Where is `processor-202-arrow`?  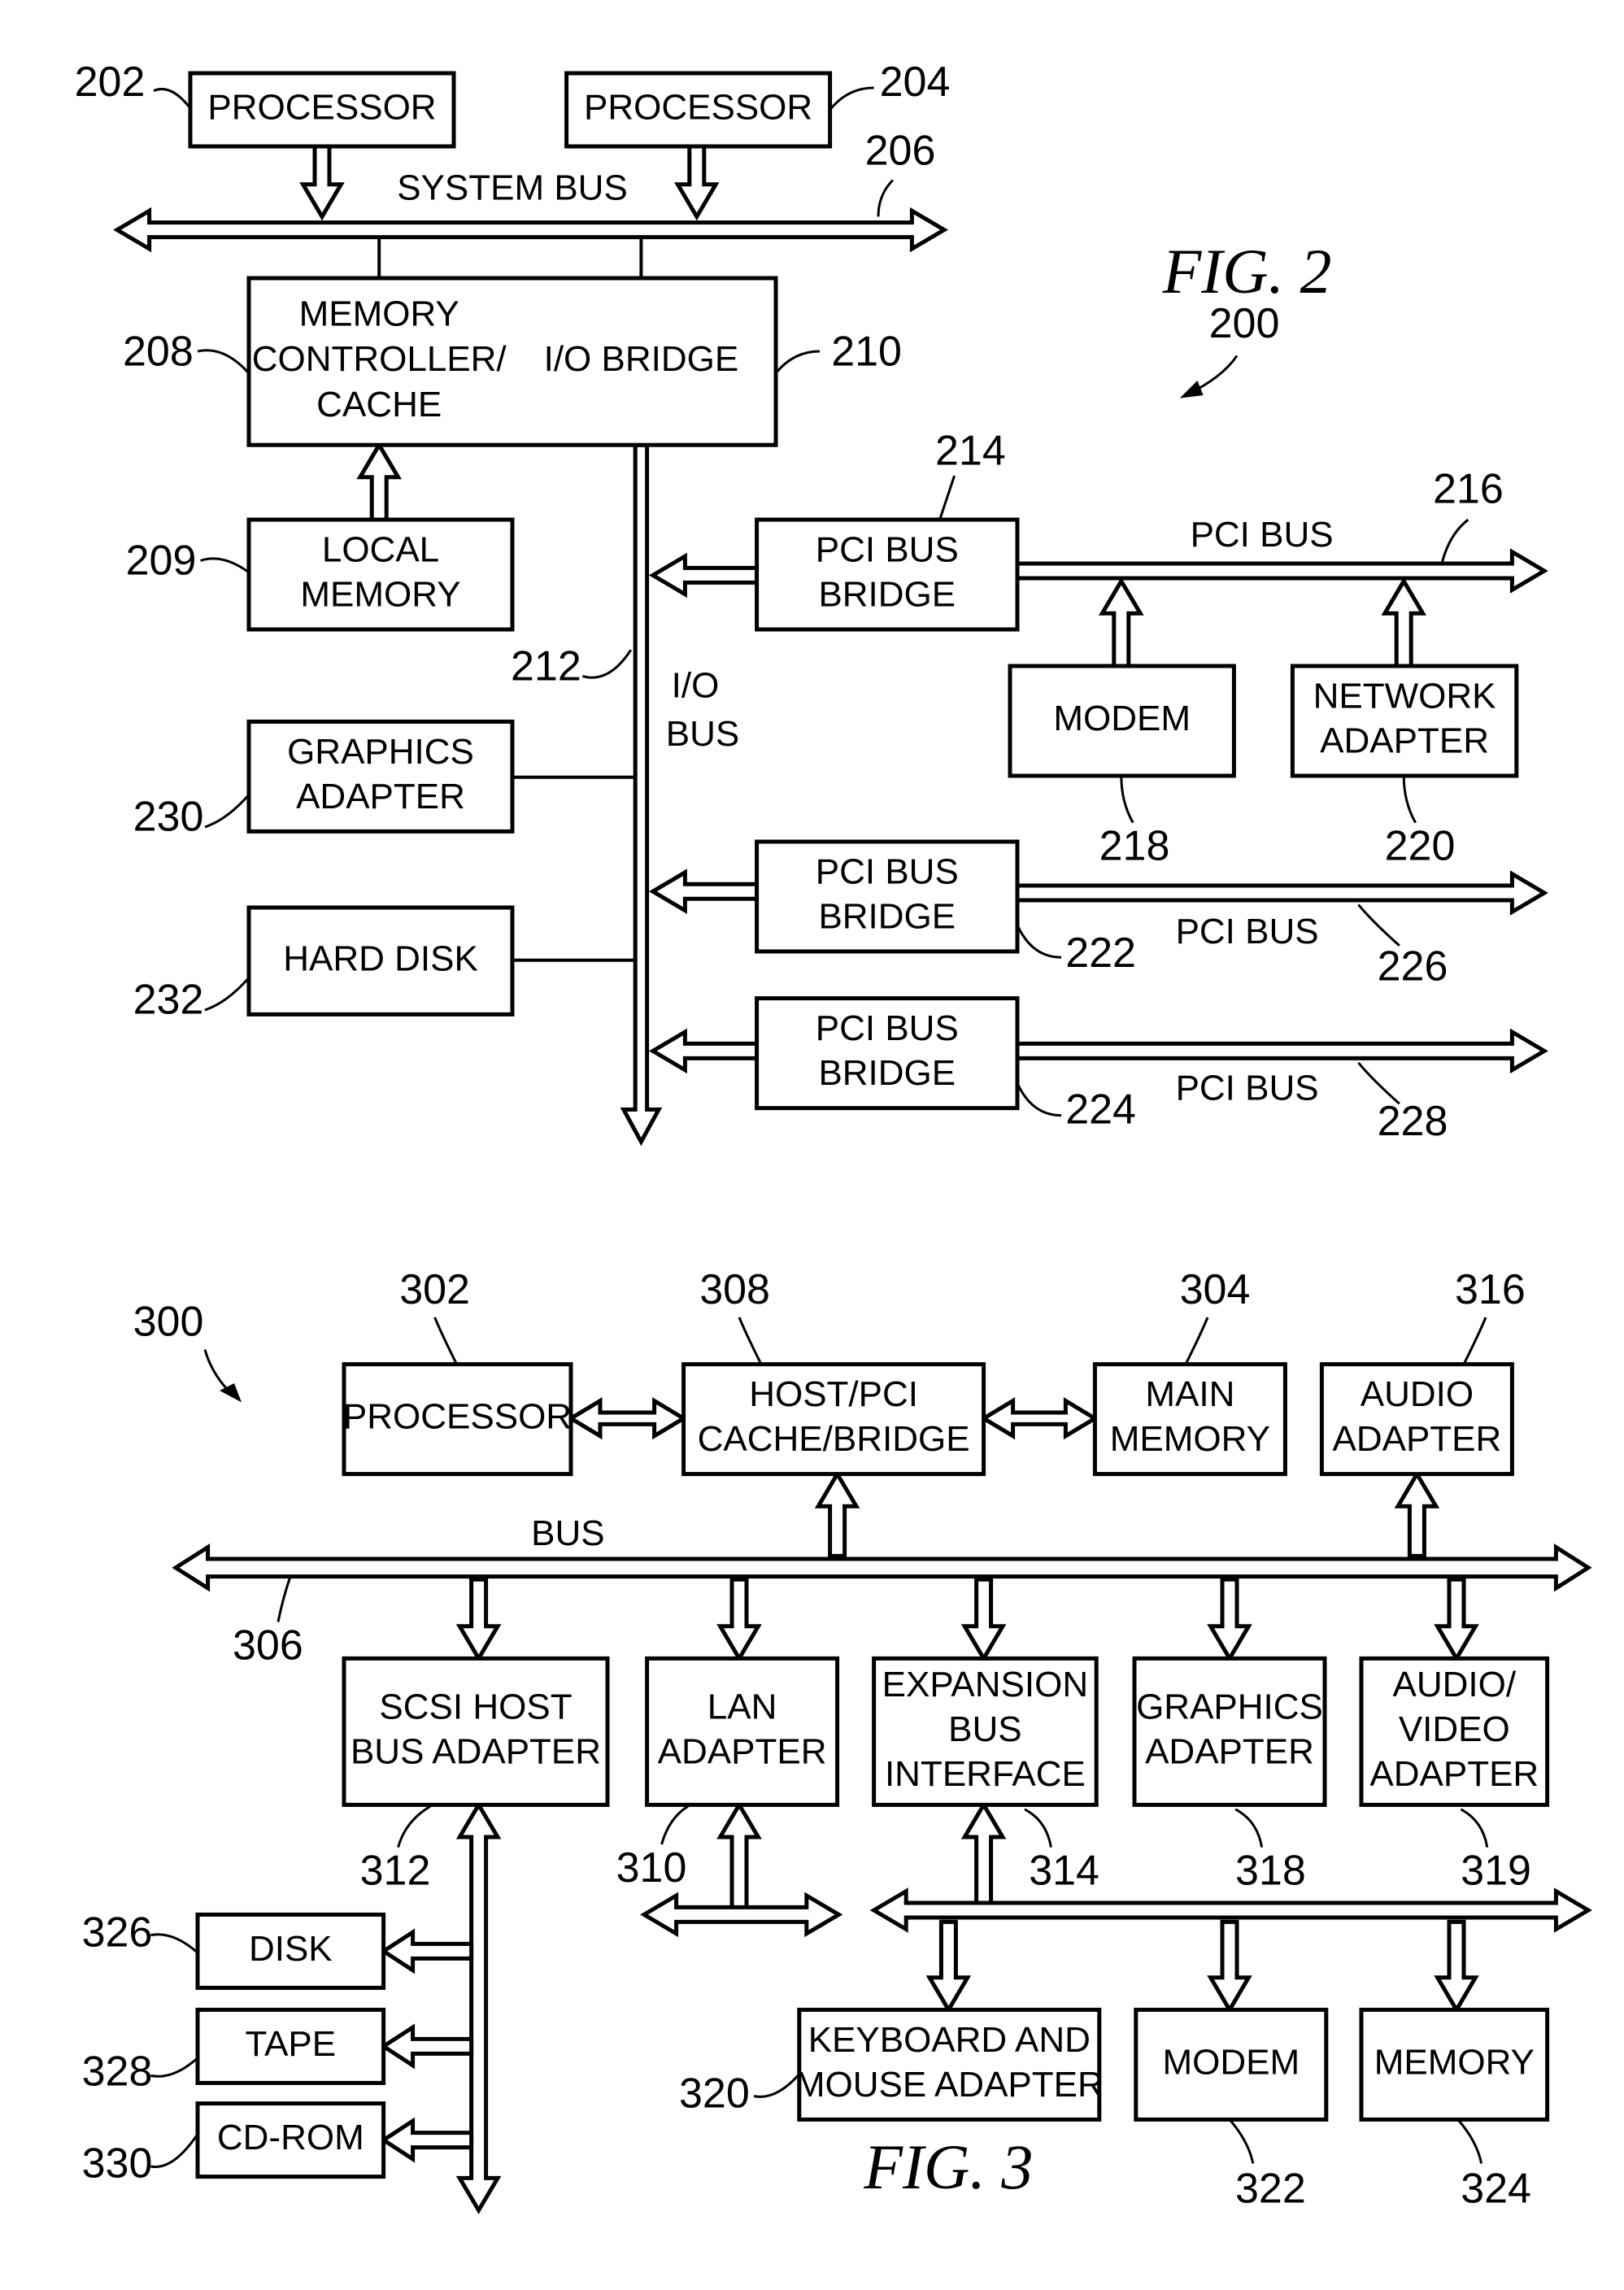 processor-202-arrow is located at coordinates (322, 183).